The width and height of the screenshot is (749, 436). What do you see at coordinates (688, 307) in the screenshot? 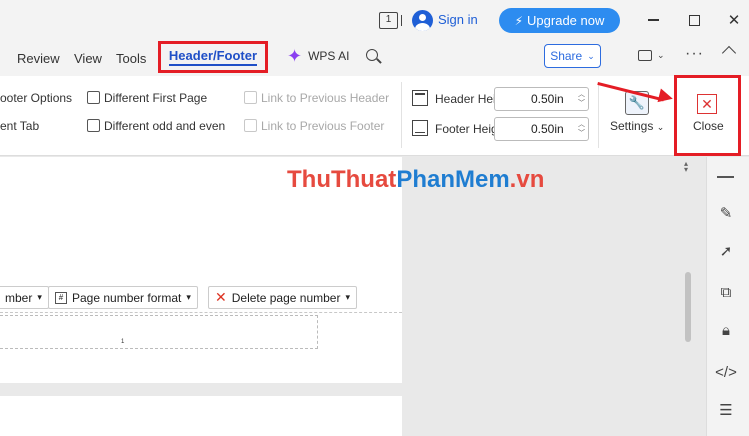
I see `vertical-scrollbar` at bounding box center [688, 307].